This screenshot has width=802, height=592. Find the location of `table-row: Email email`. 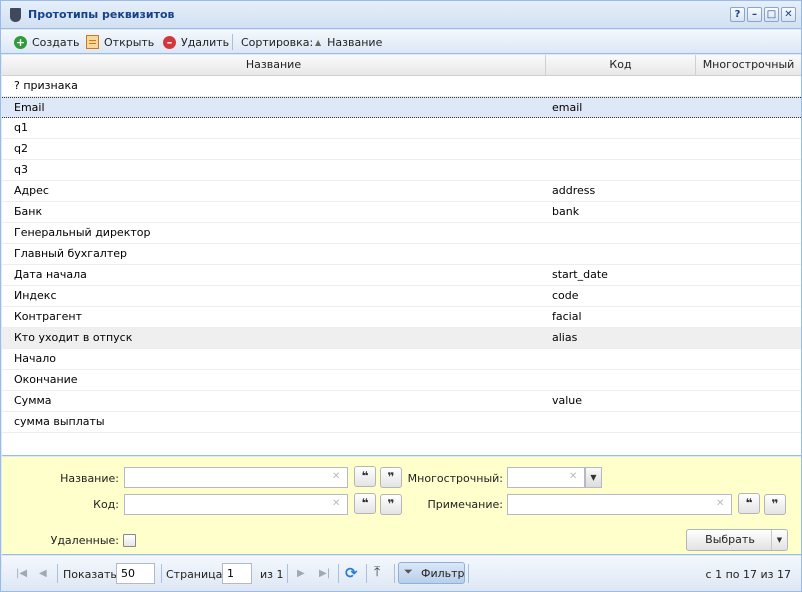

table-row: Email email is located at coordinates (401, 107).